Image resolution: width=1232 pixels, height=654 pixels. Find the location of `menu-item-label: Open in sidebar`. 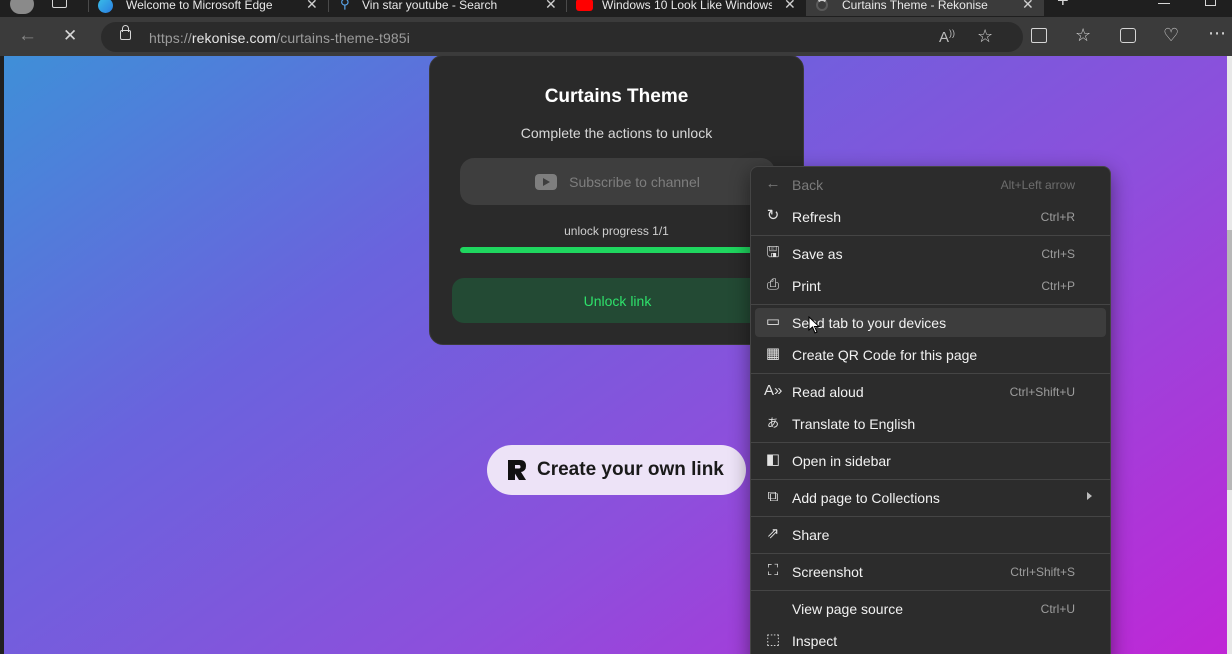

menu-item-label: Open in sidebar is located at coordinates (841, 461).